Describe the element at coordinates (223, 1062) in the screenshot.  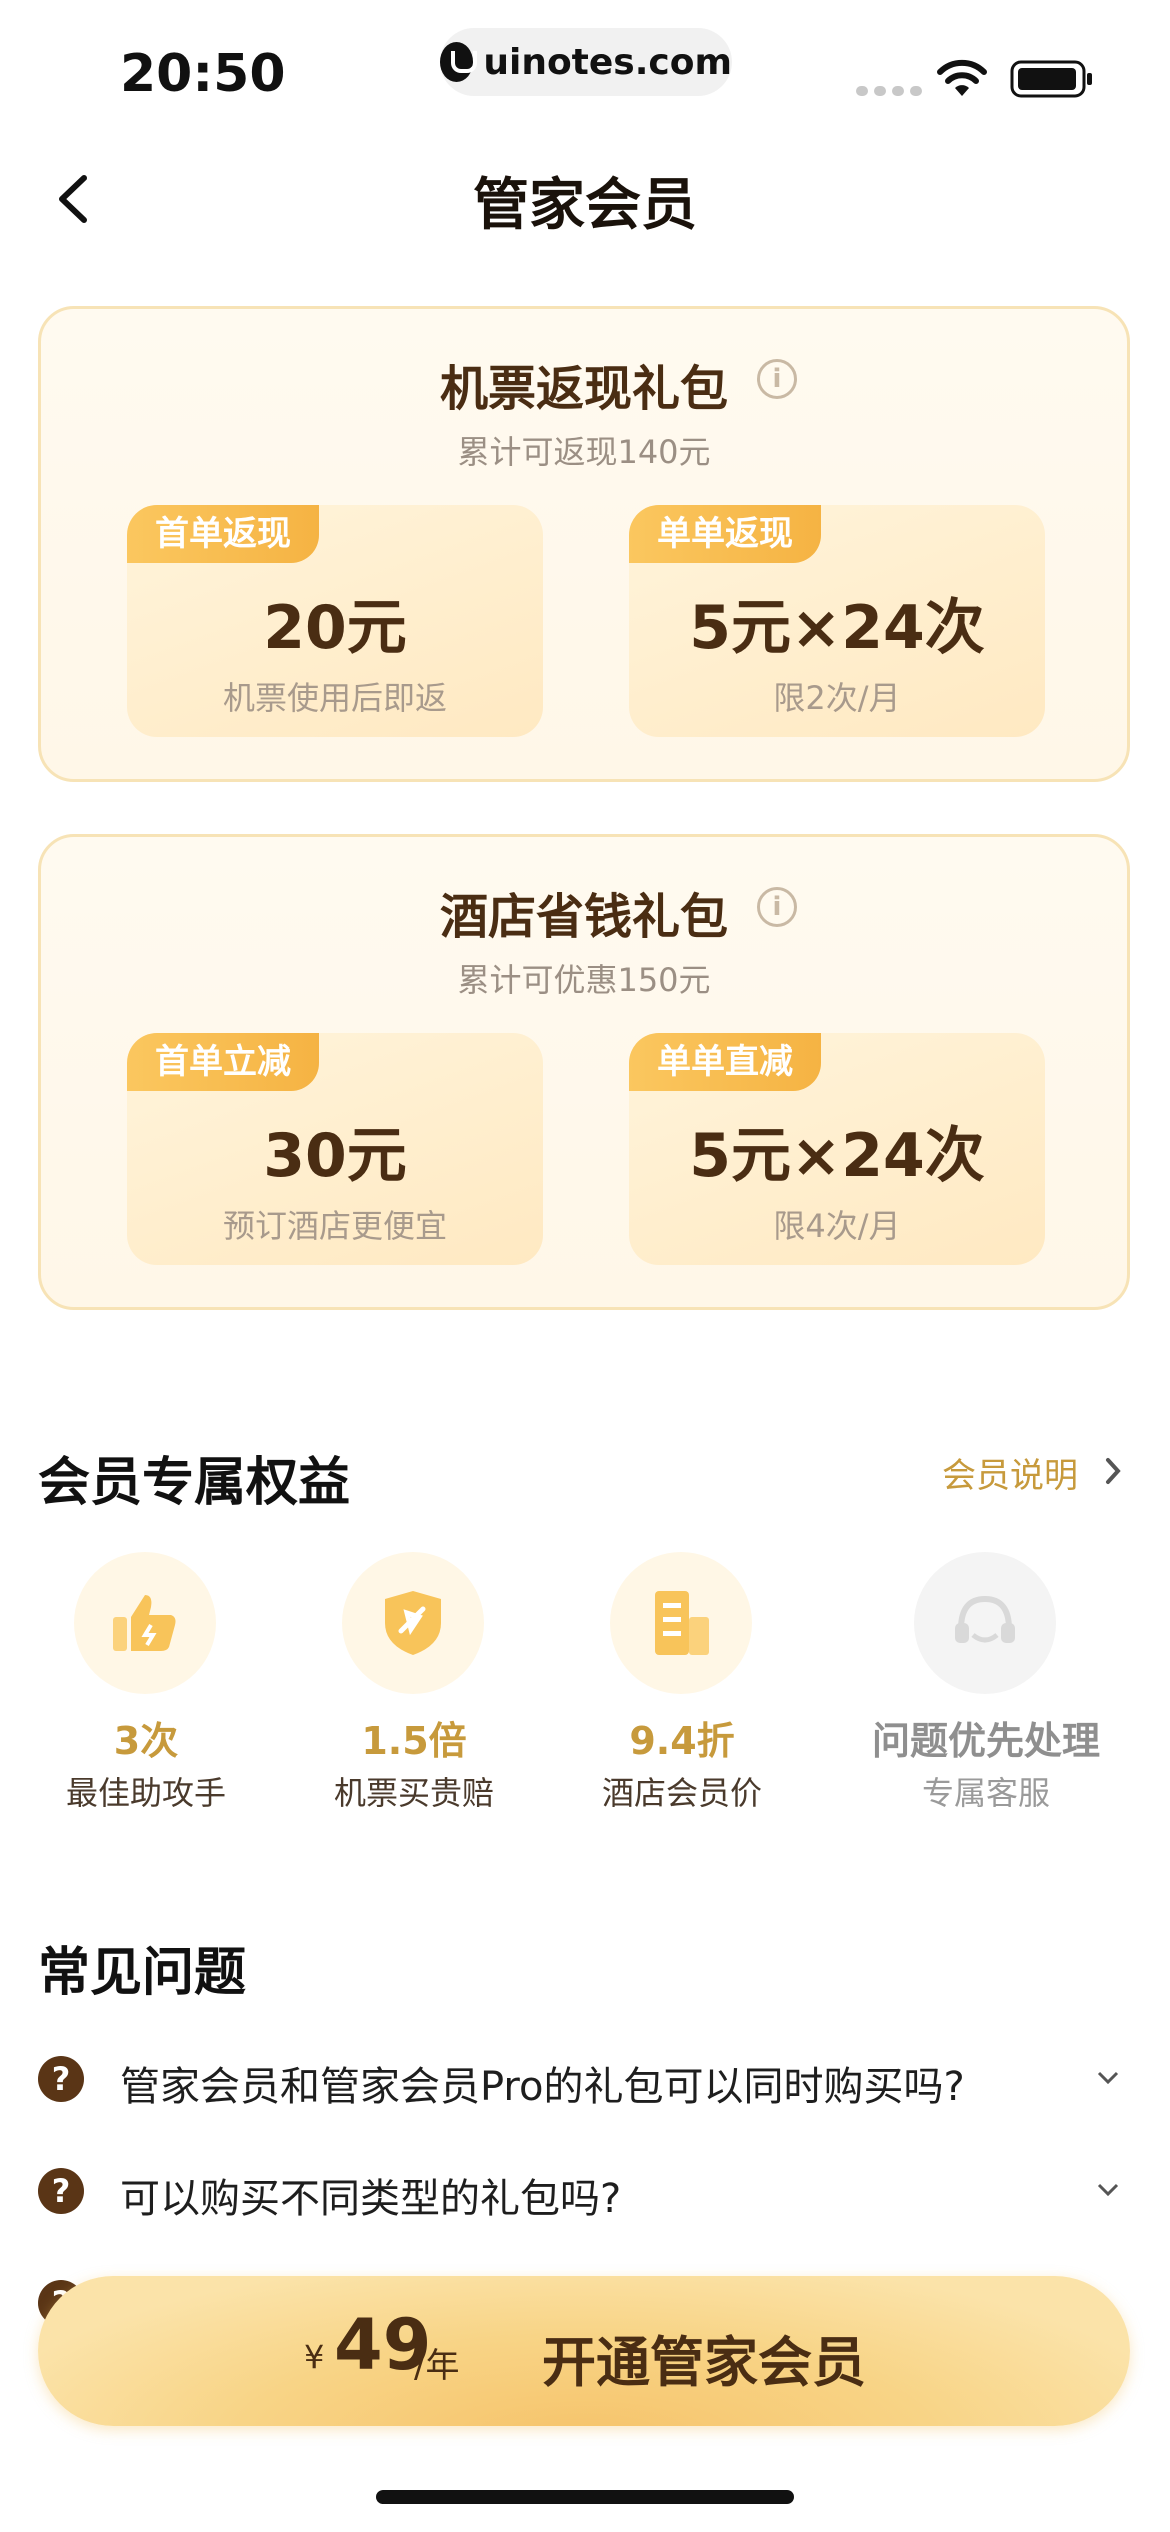
I see `tile-tag: 首单立减` at that location.